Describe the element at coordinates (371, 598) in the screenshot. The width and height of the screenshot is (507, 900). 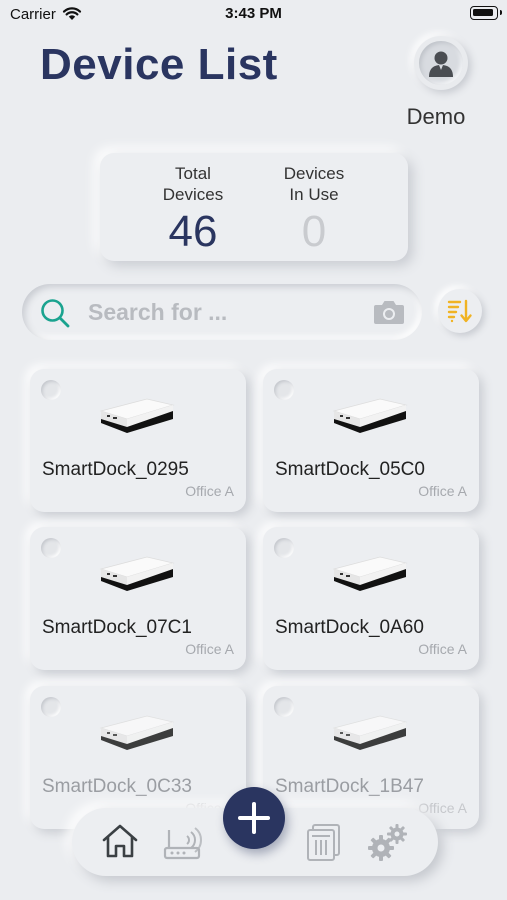
I see `device-card: SmartDock_0A60 Office A` at that location.